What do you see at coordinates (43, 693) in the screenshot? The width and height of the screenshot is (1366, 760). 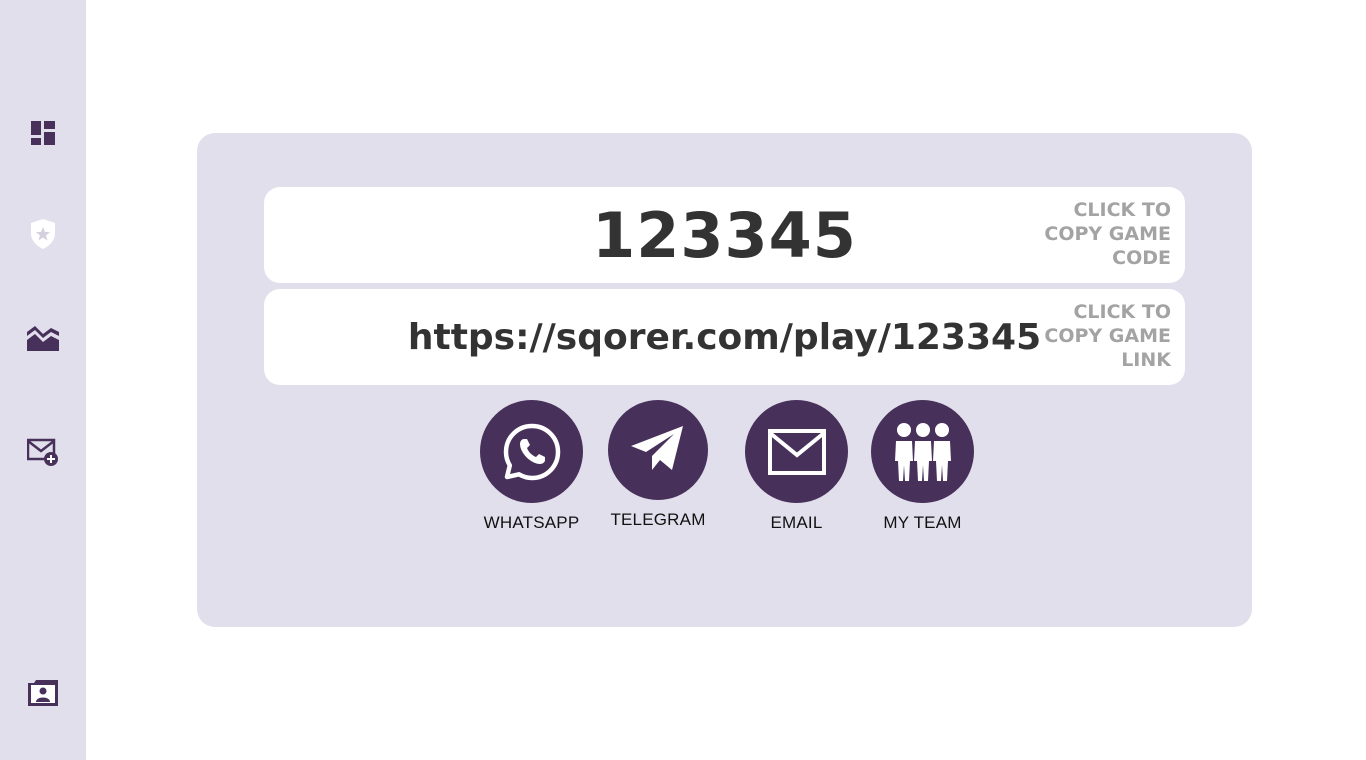 I see `contact-folder-icon` at bounding box center [43, 693].